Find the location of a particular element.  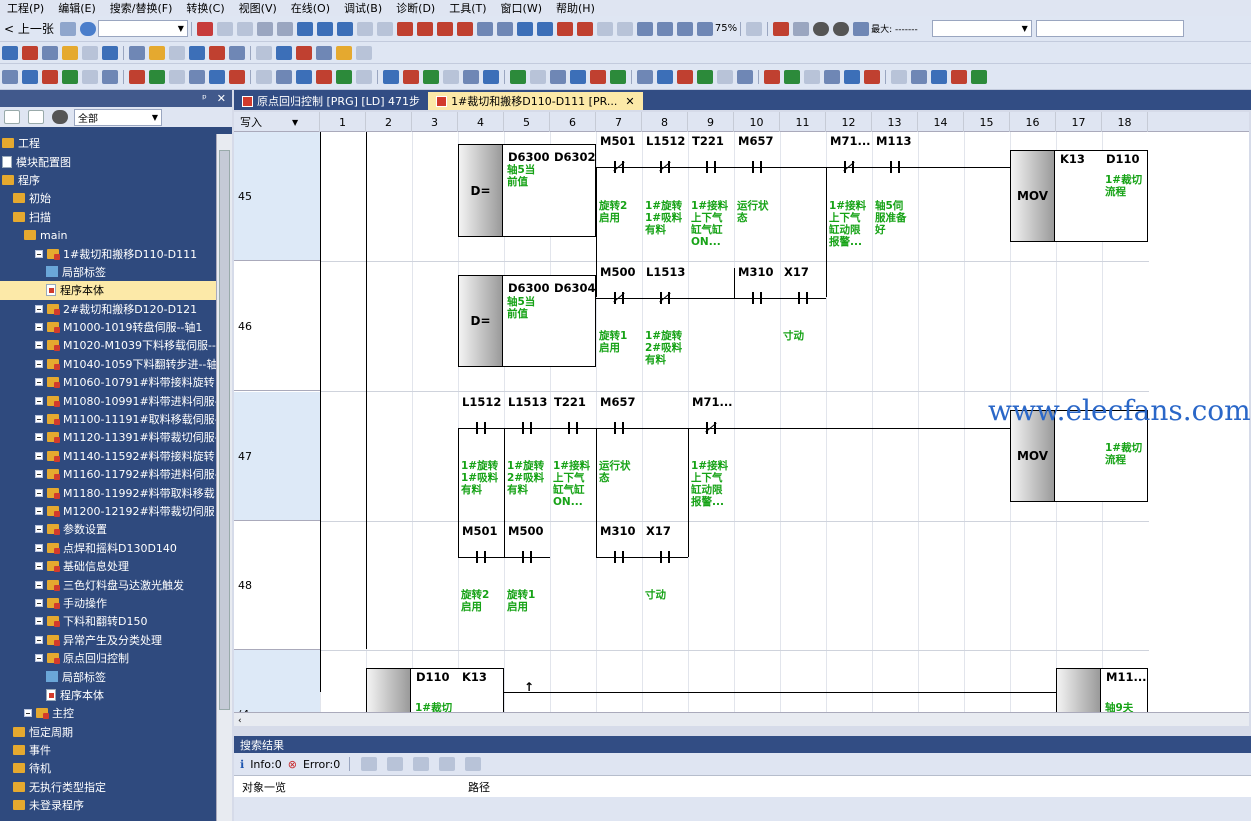

monitor-start-icon is located at coordinates (644, 28).